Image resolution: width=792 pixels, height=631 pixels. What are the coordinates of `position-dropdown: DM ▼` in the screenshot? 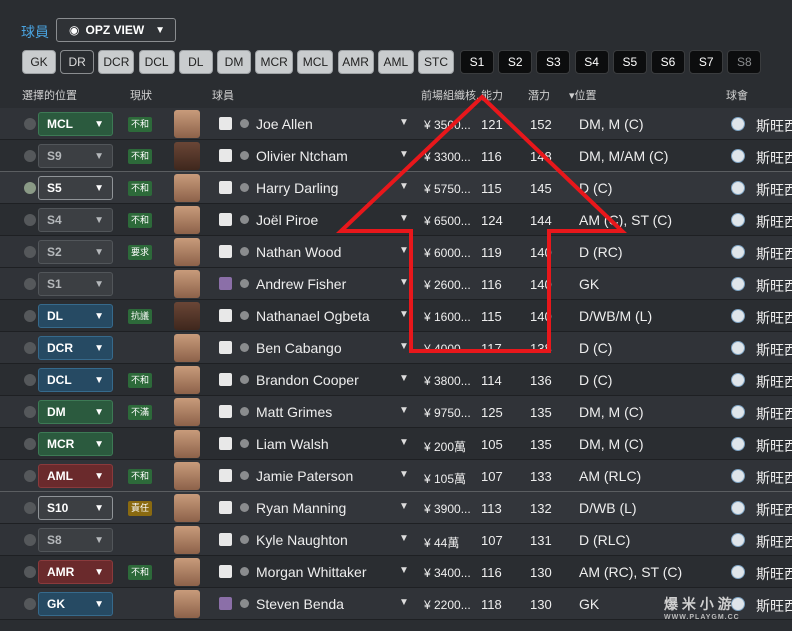 It's located at (75, 412).